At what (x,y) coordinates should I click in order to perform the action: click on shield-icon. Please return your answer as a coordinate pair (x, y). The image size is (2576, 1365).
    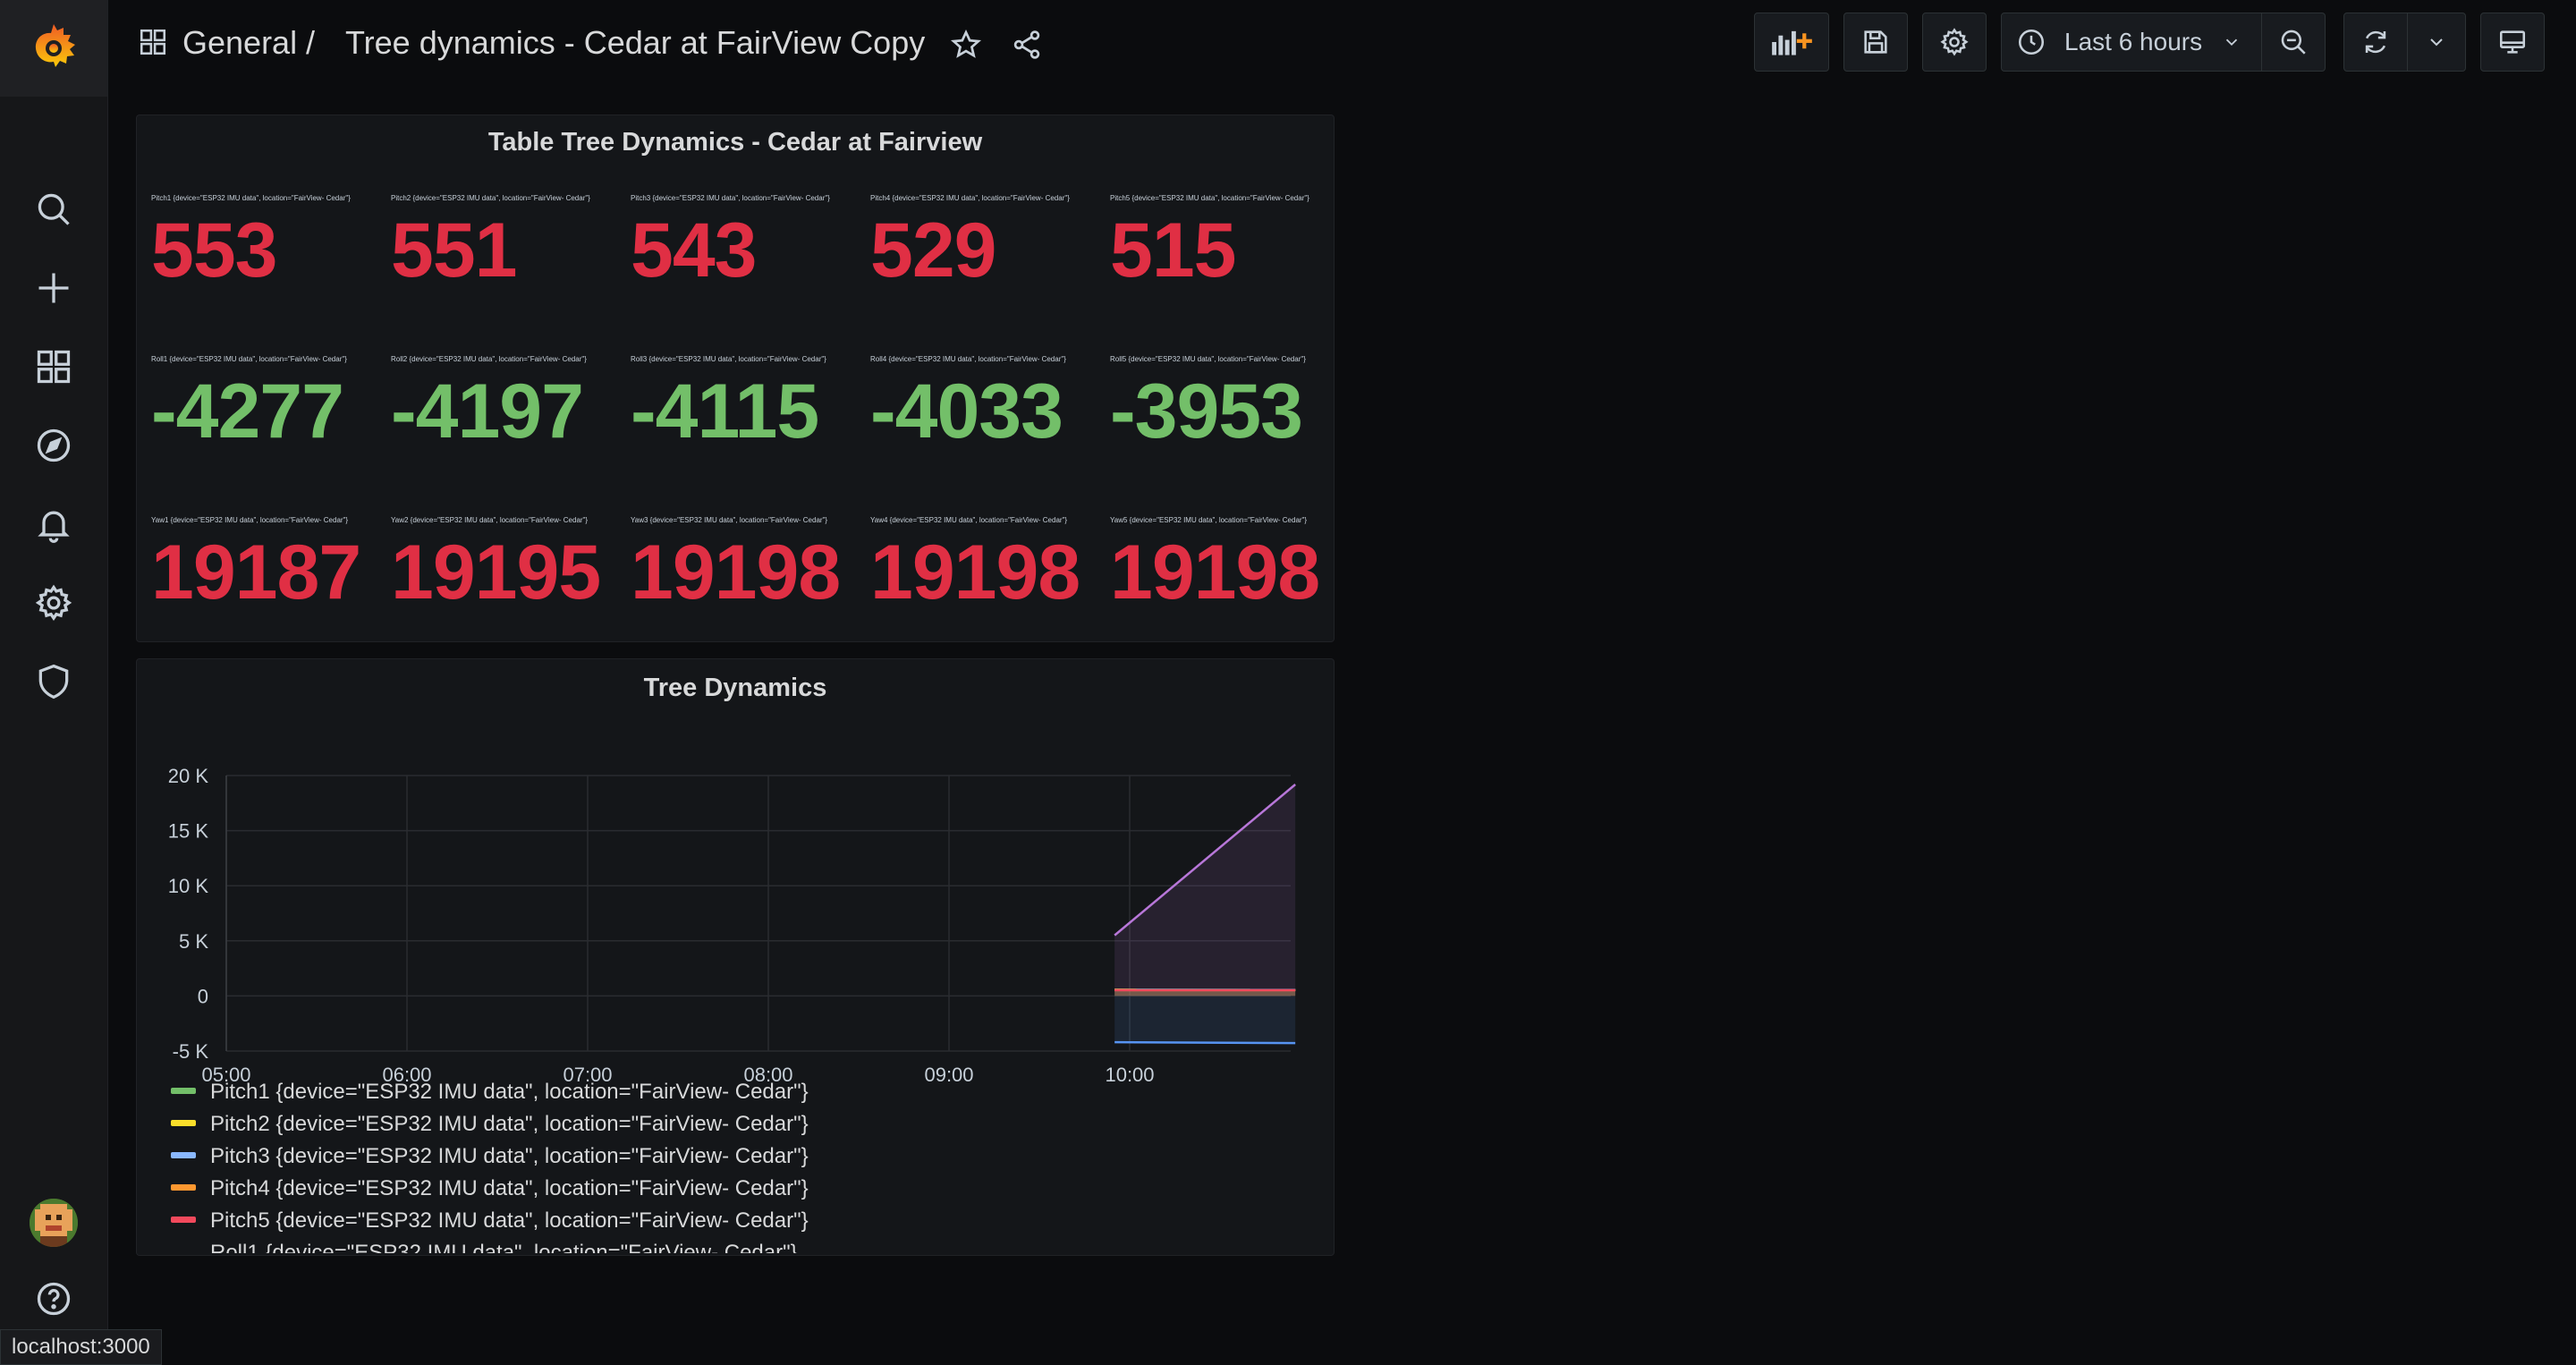
    Looking at the image, I should click on (53, 681).